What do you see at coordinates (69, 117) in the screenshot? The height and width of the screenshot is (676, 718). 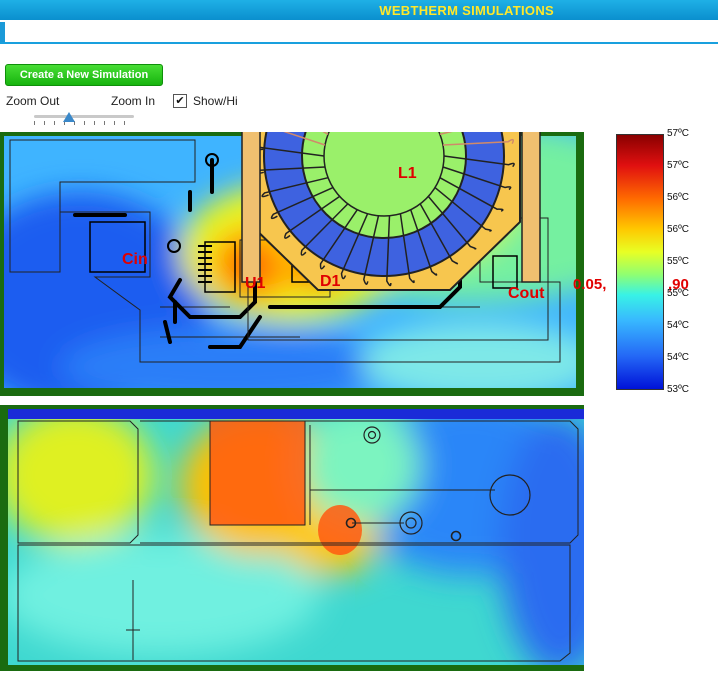 I see `zoom-slider-thumb` at bounding box center [69, 117].